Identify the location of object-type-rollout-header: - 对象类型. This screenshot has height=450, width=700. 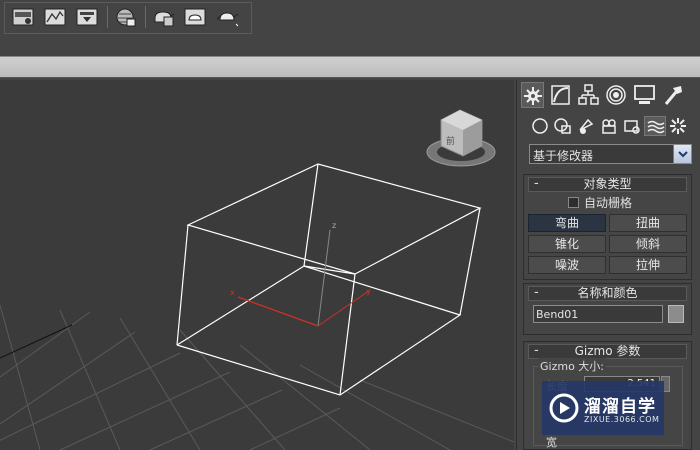
(607, 184).